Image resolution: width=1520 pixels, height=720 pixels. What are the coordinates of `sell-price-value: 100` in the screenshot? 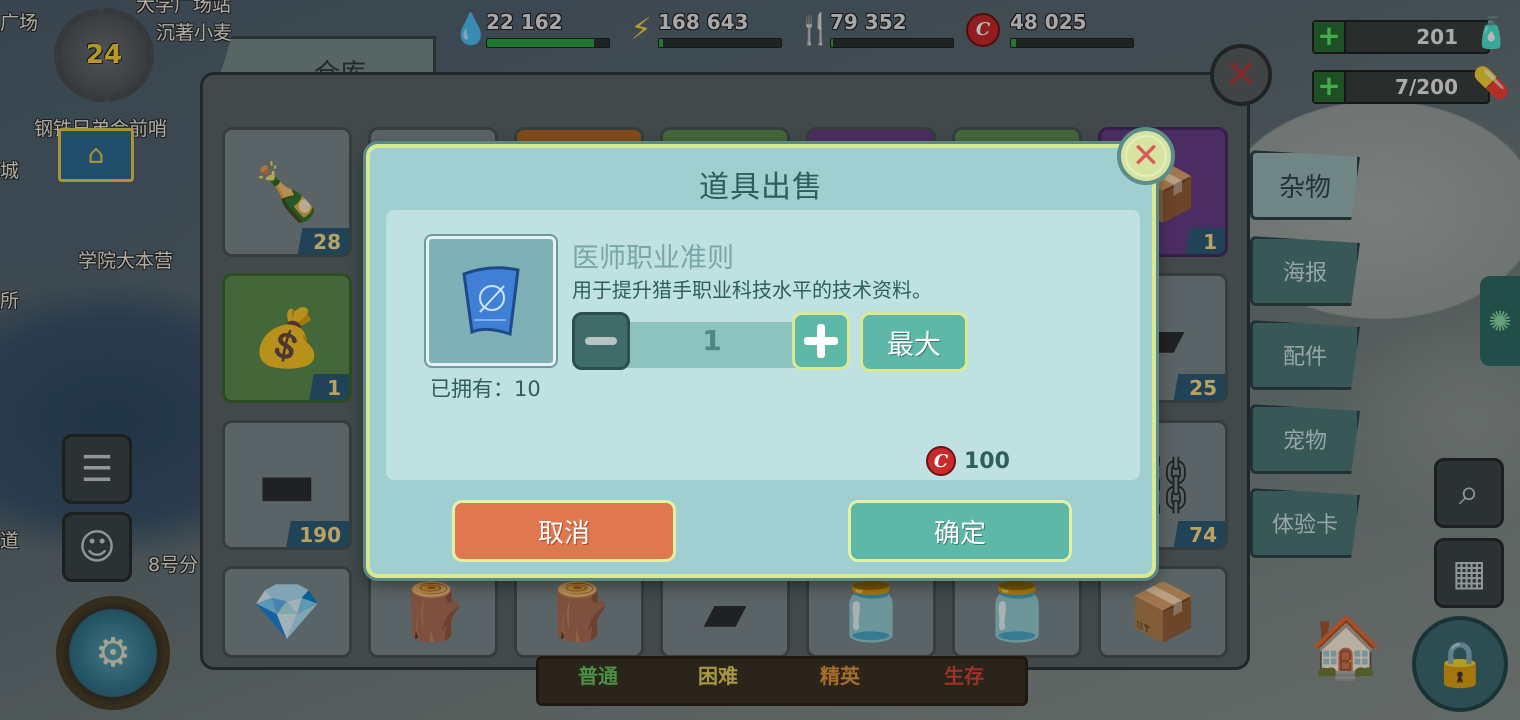 It's located at (987, 461).